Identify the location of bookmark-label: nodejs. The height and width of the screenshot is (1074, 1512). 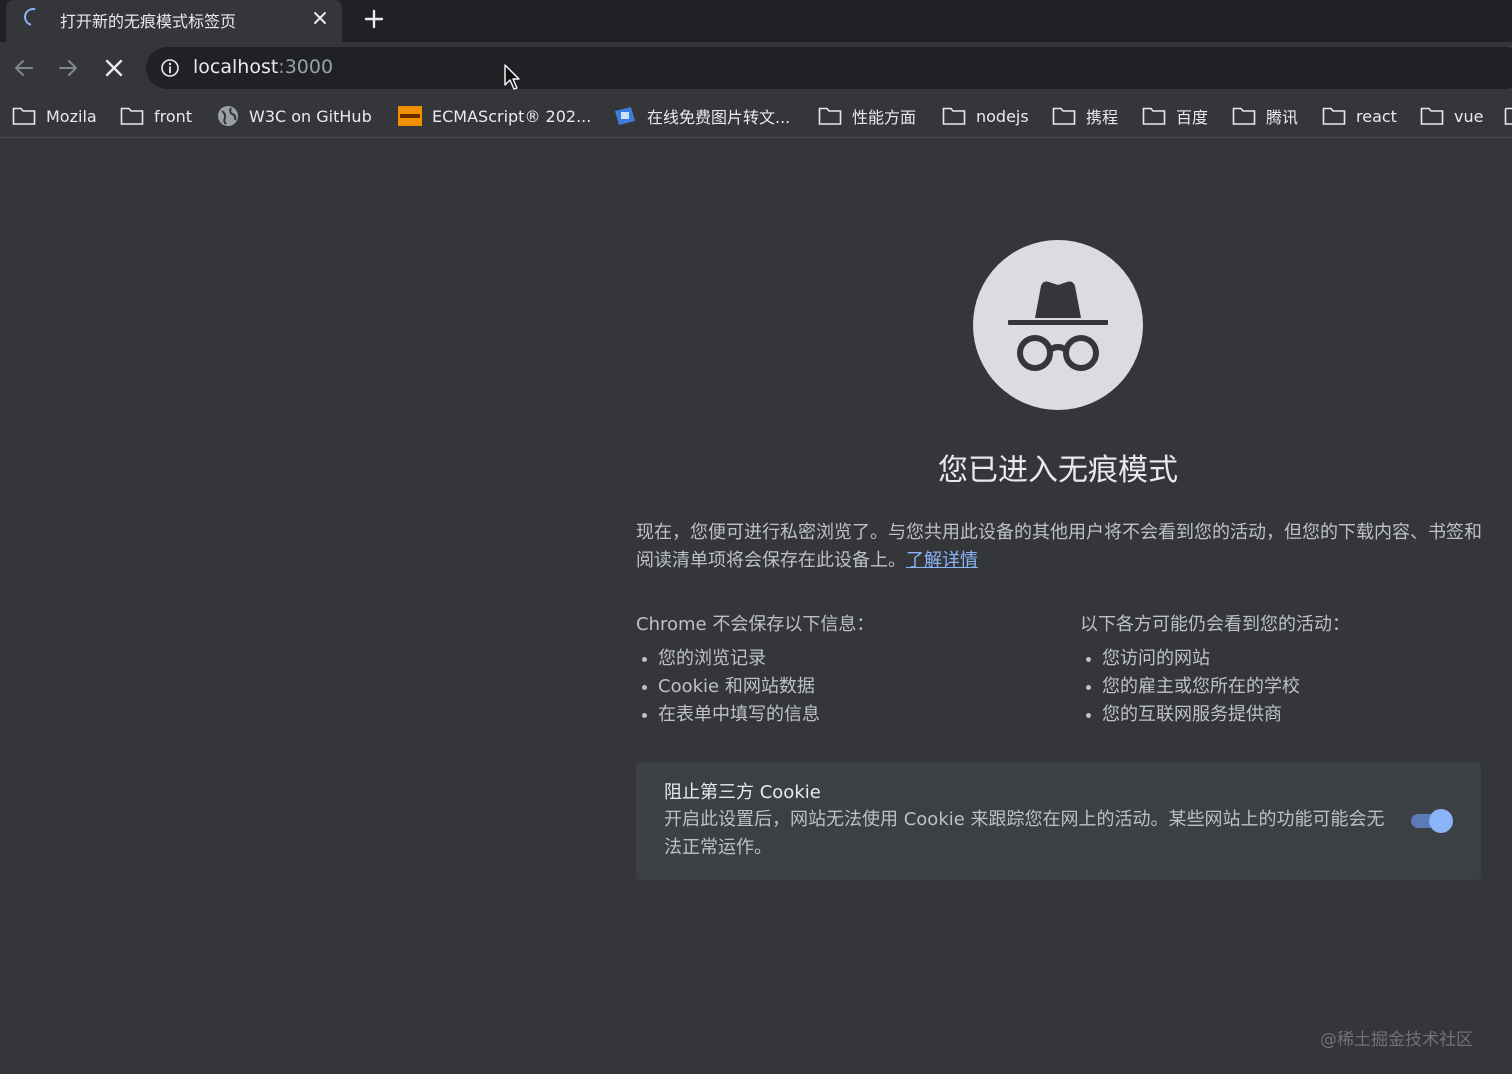
(1002, 116).